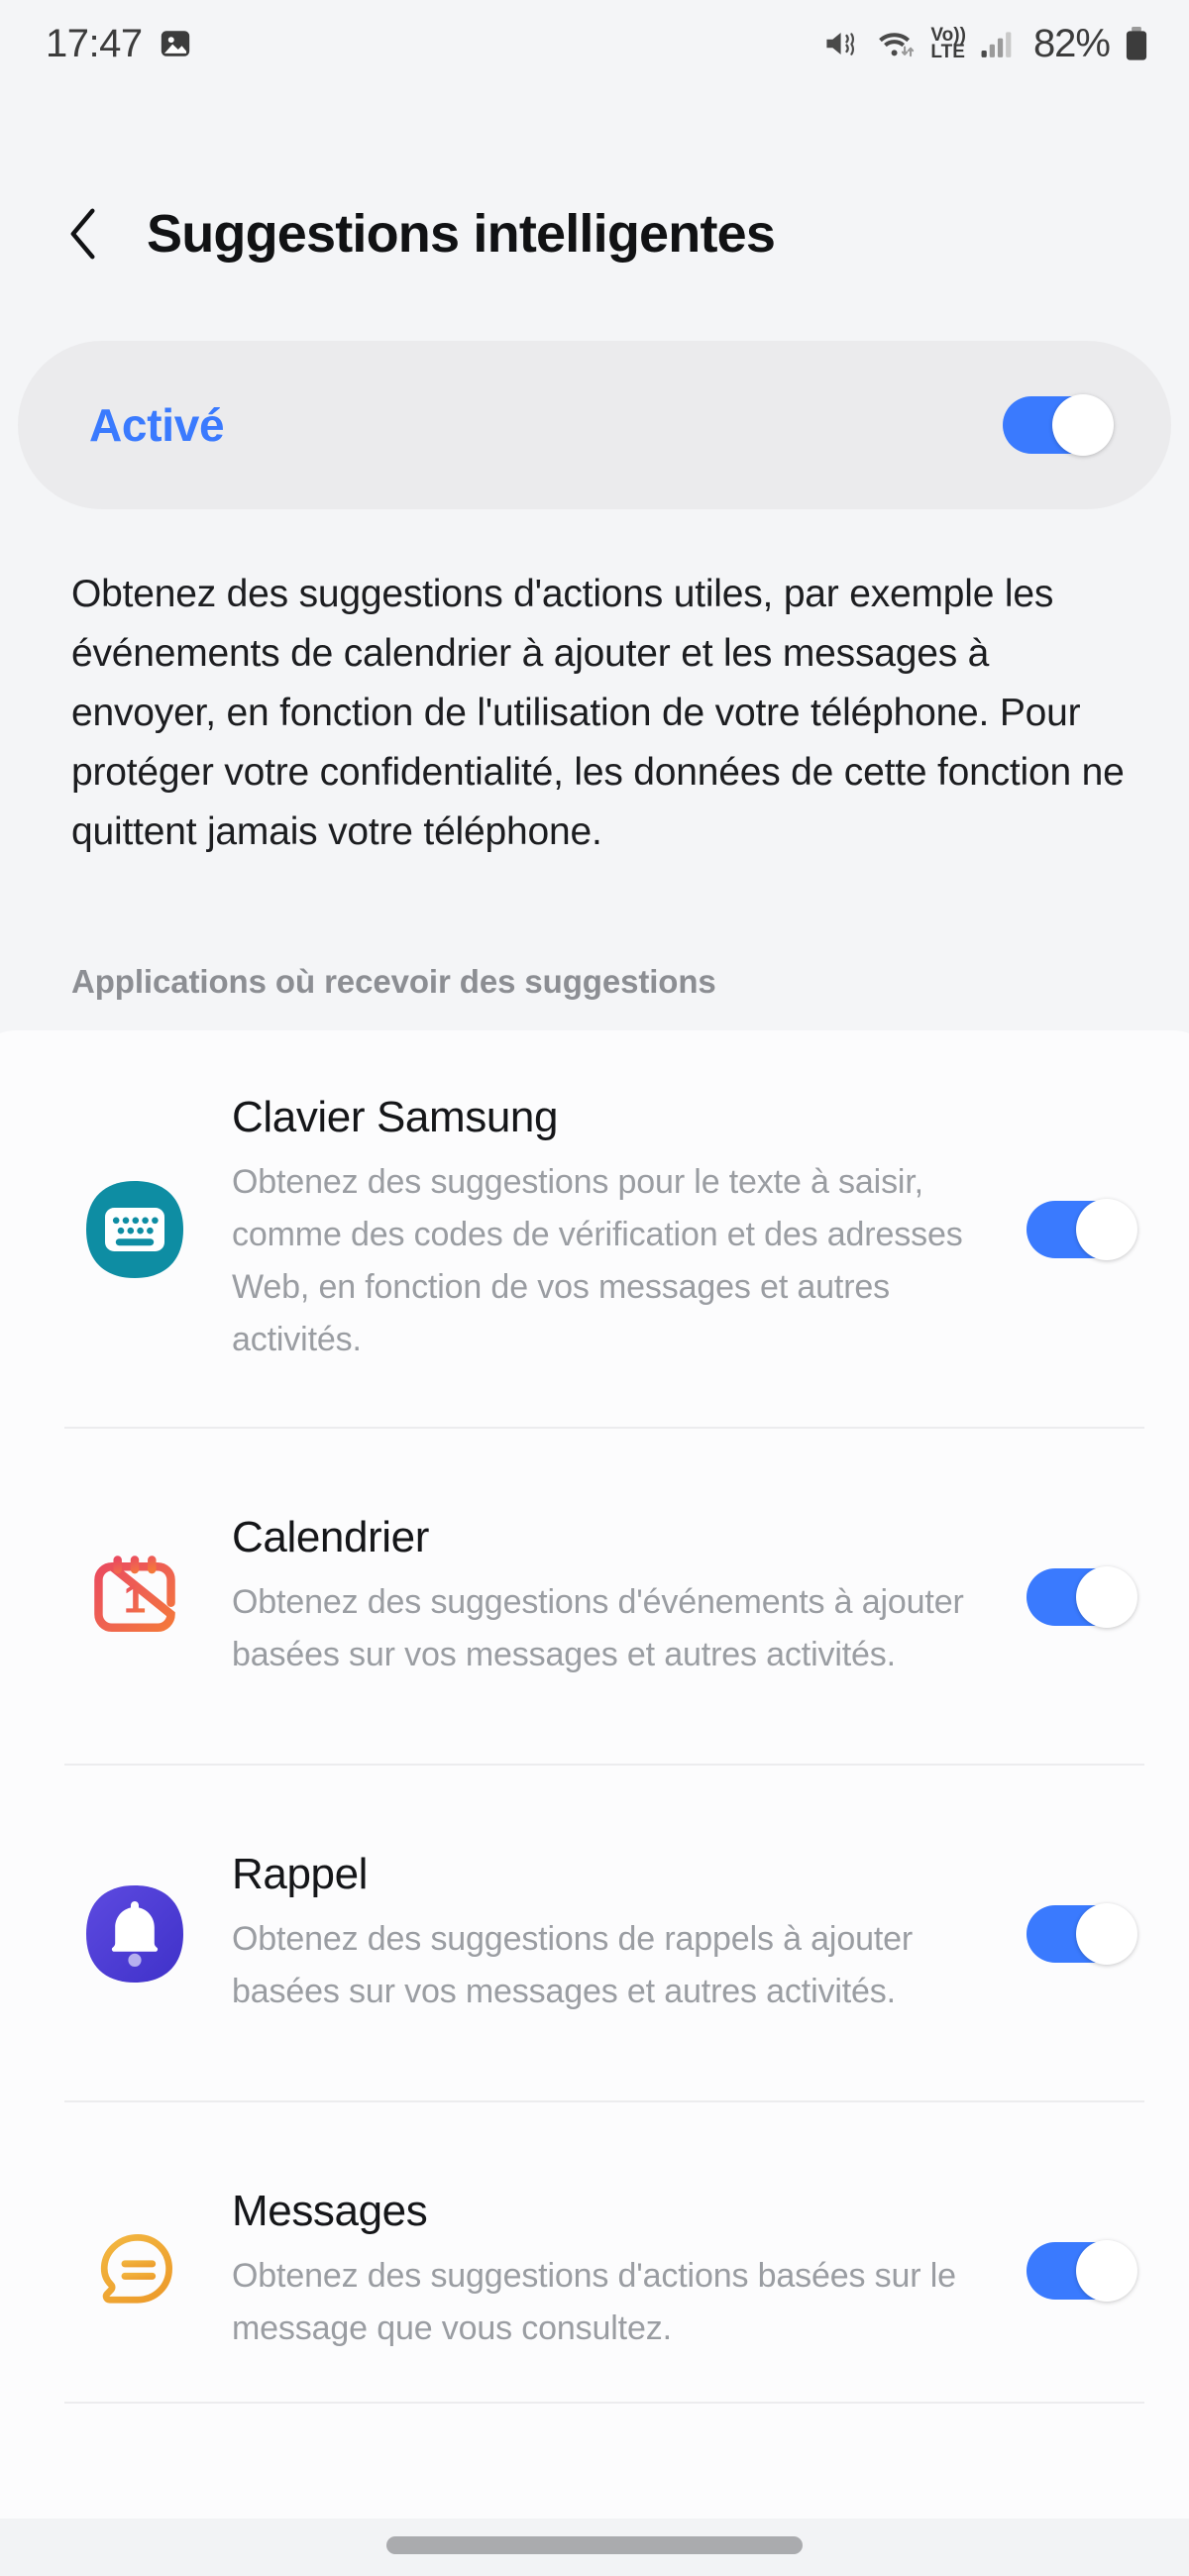 This screenshot has width=1189, height=2576. Describe the element at coordinates (395, 1117) in the screenshot. I see `app-name: Clavier Samsung` at that location.